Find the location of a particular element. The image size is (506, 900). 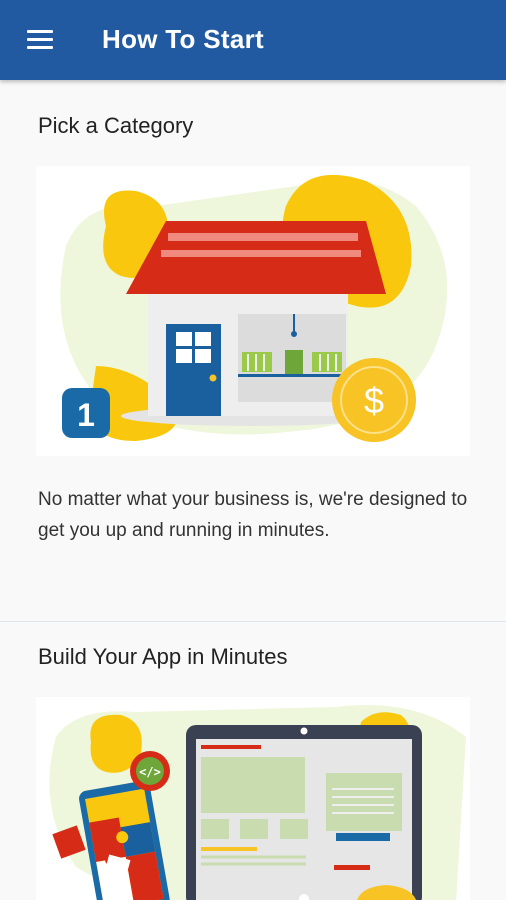

app-bar: How To Start is located at coordinates (253, 40).